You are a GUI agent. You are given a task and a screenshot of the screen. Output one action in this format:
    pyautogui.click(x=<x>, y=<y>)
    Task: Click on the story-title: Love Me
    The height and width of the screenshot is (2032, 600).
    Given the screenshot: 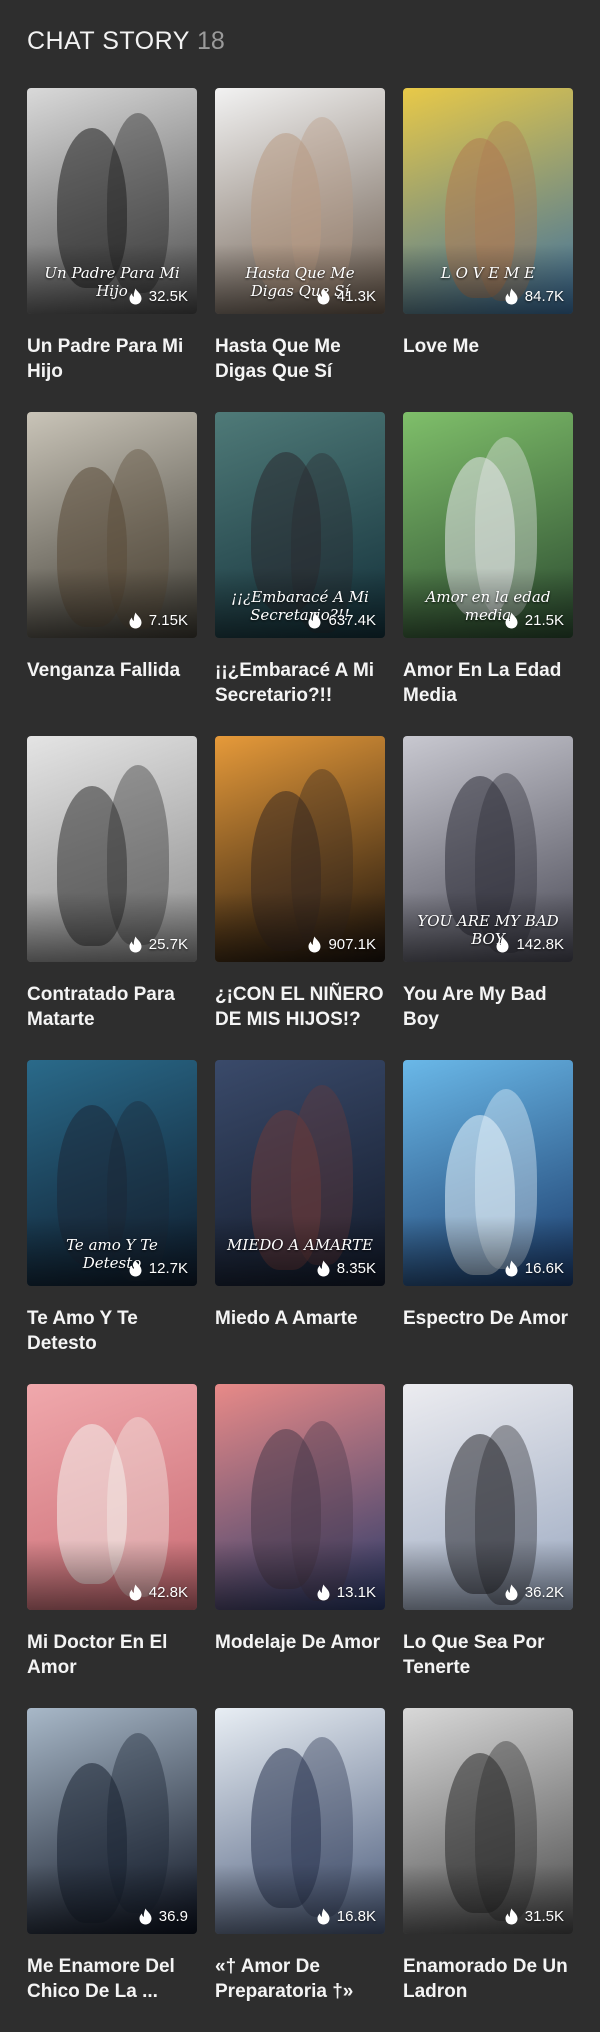 What is the action you would take?
    pyautogui.click(x=488, y=346)
    